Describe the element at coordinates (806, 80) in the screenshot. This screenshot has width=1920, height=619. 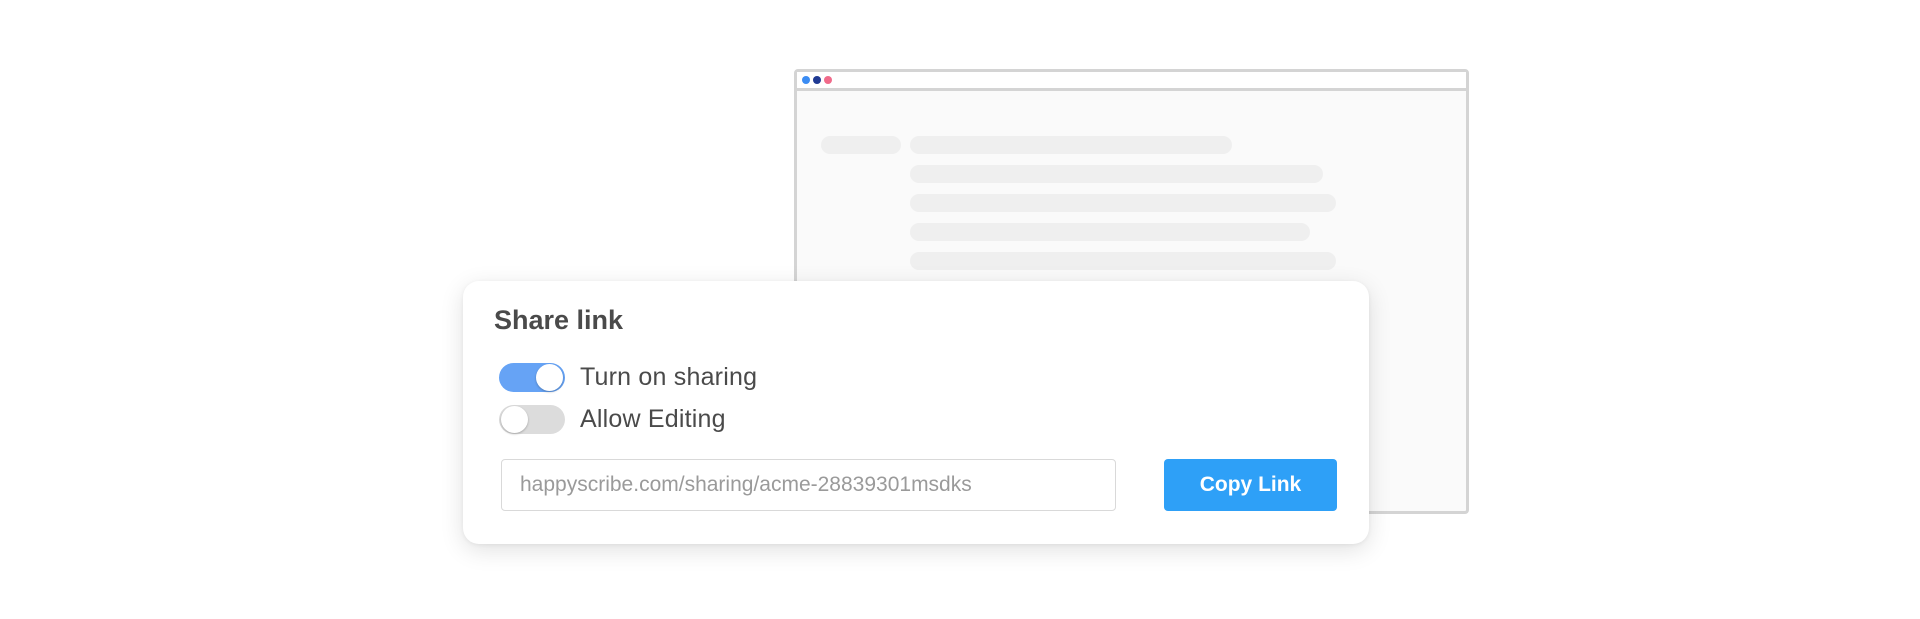
I see `window-dot-blue` at that location.